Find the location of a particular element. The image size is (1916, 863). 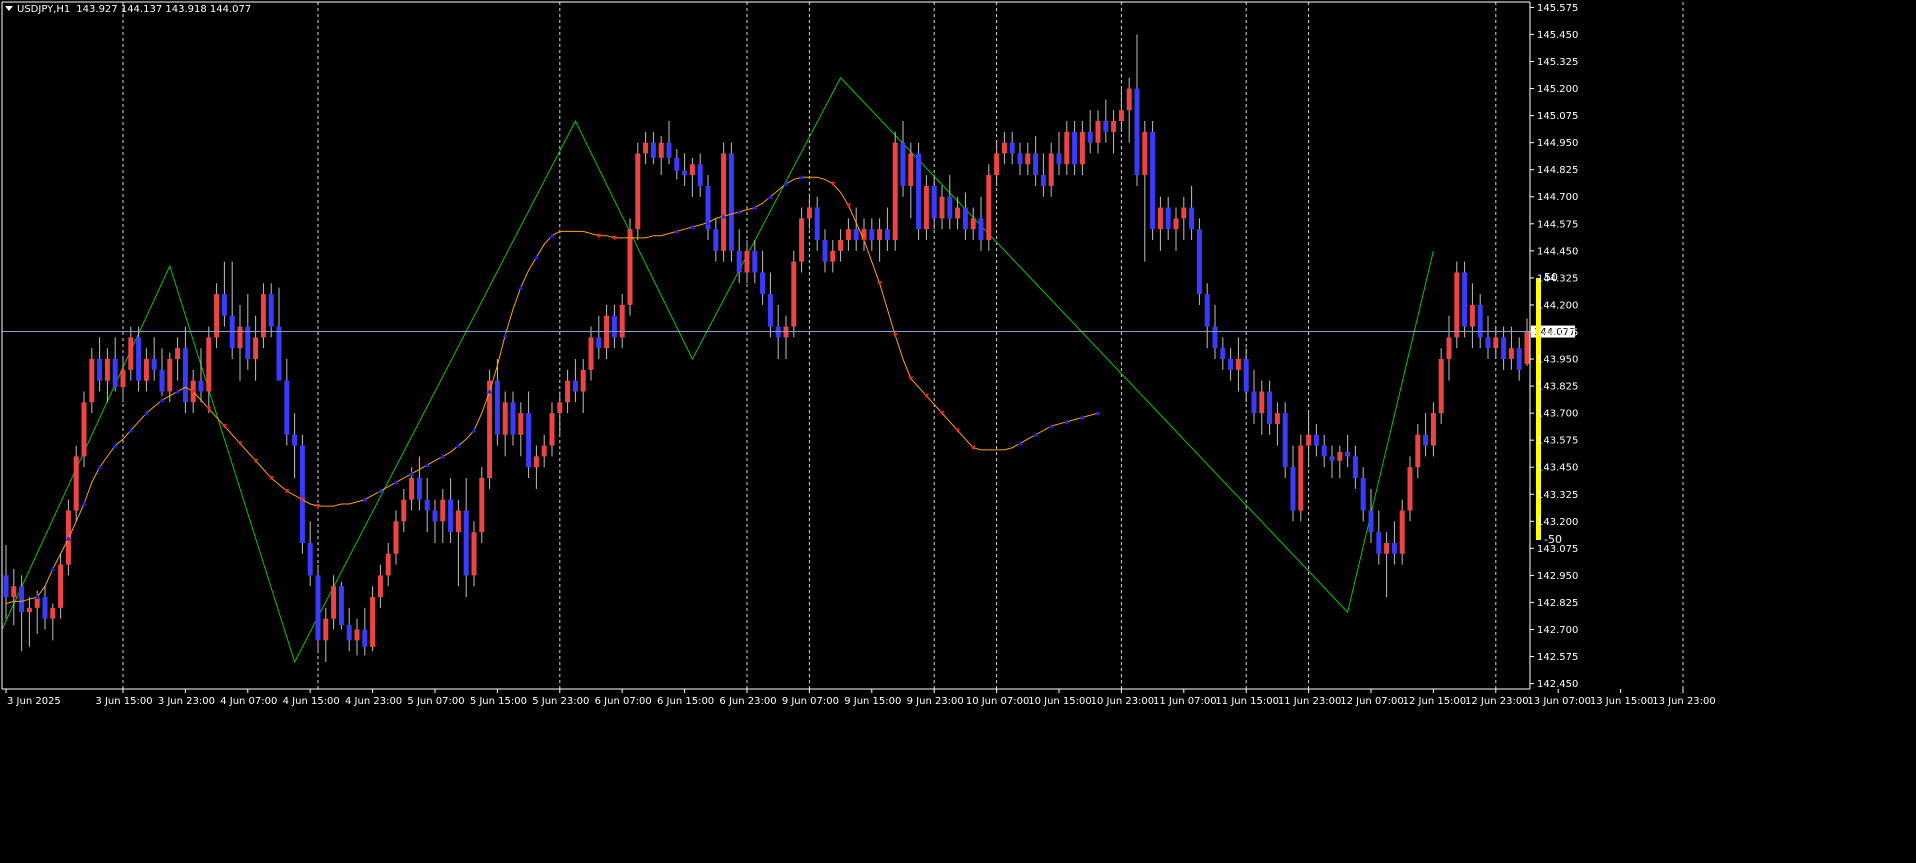

x-tick-label: 13 Jun 07:00 is located at coordinates (1559, 701).